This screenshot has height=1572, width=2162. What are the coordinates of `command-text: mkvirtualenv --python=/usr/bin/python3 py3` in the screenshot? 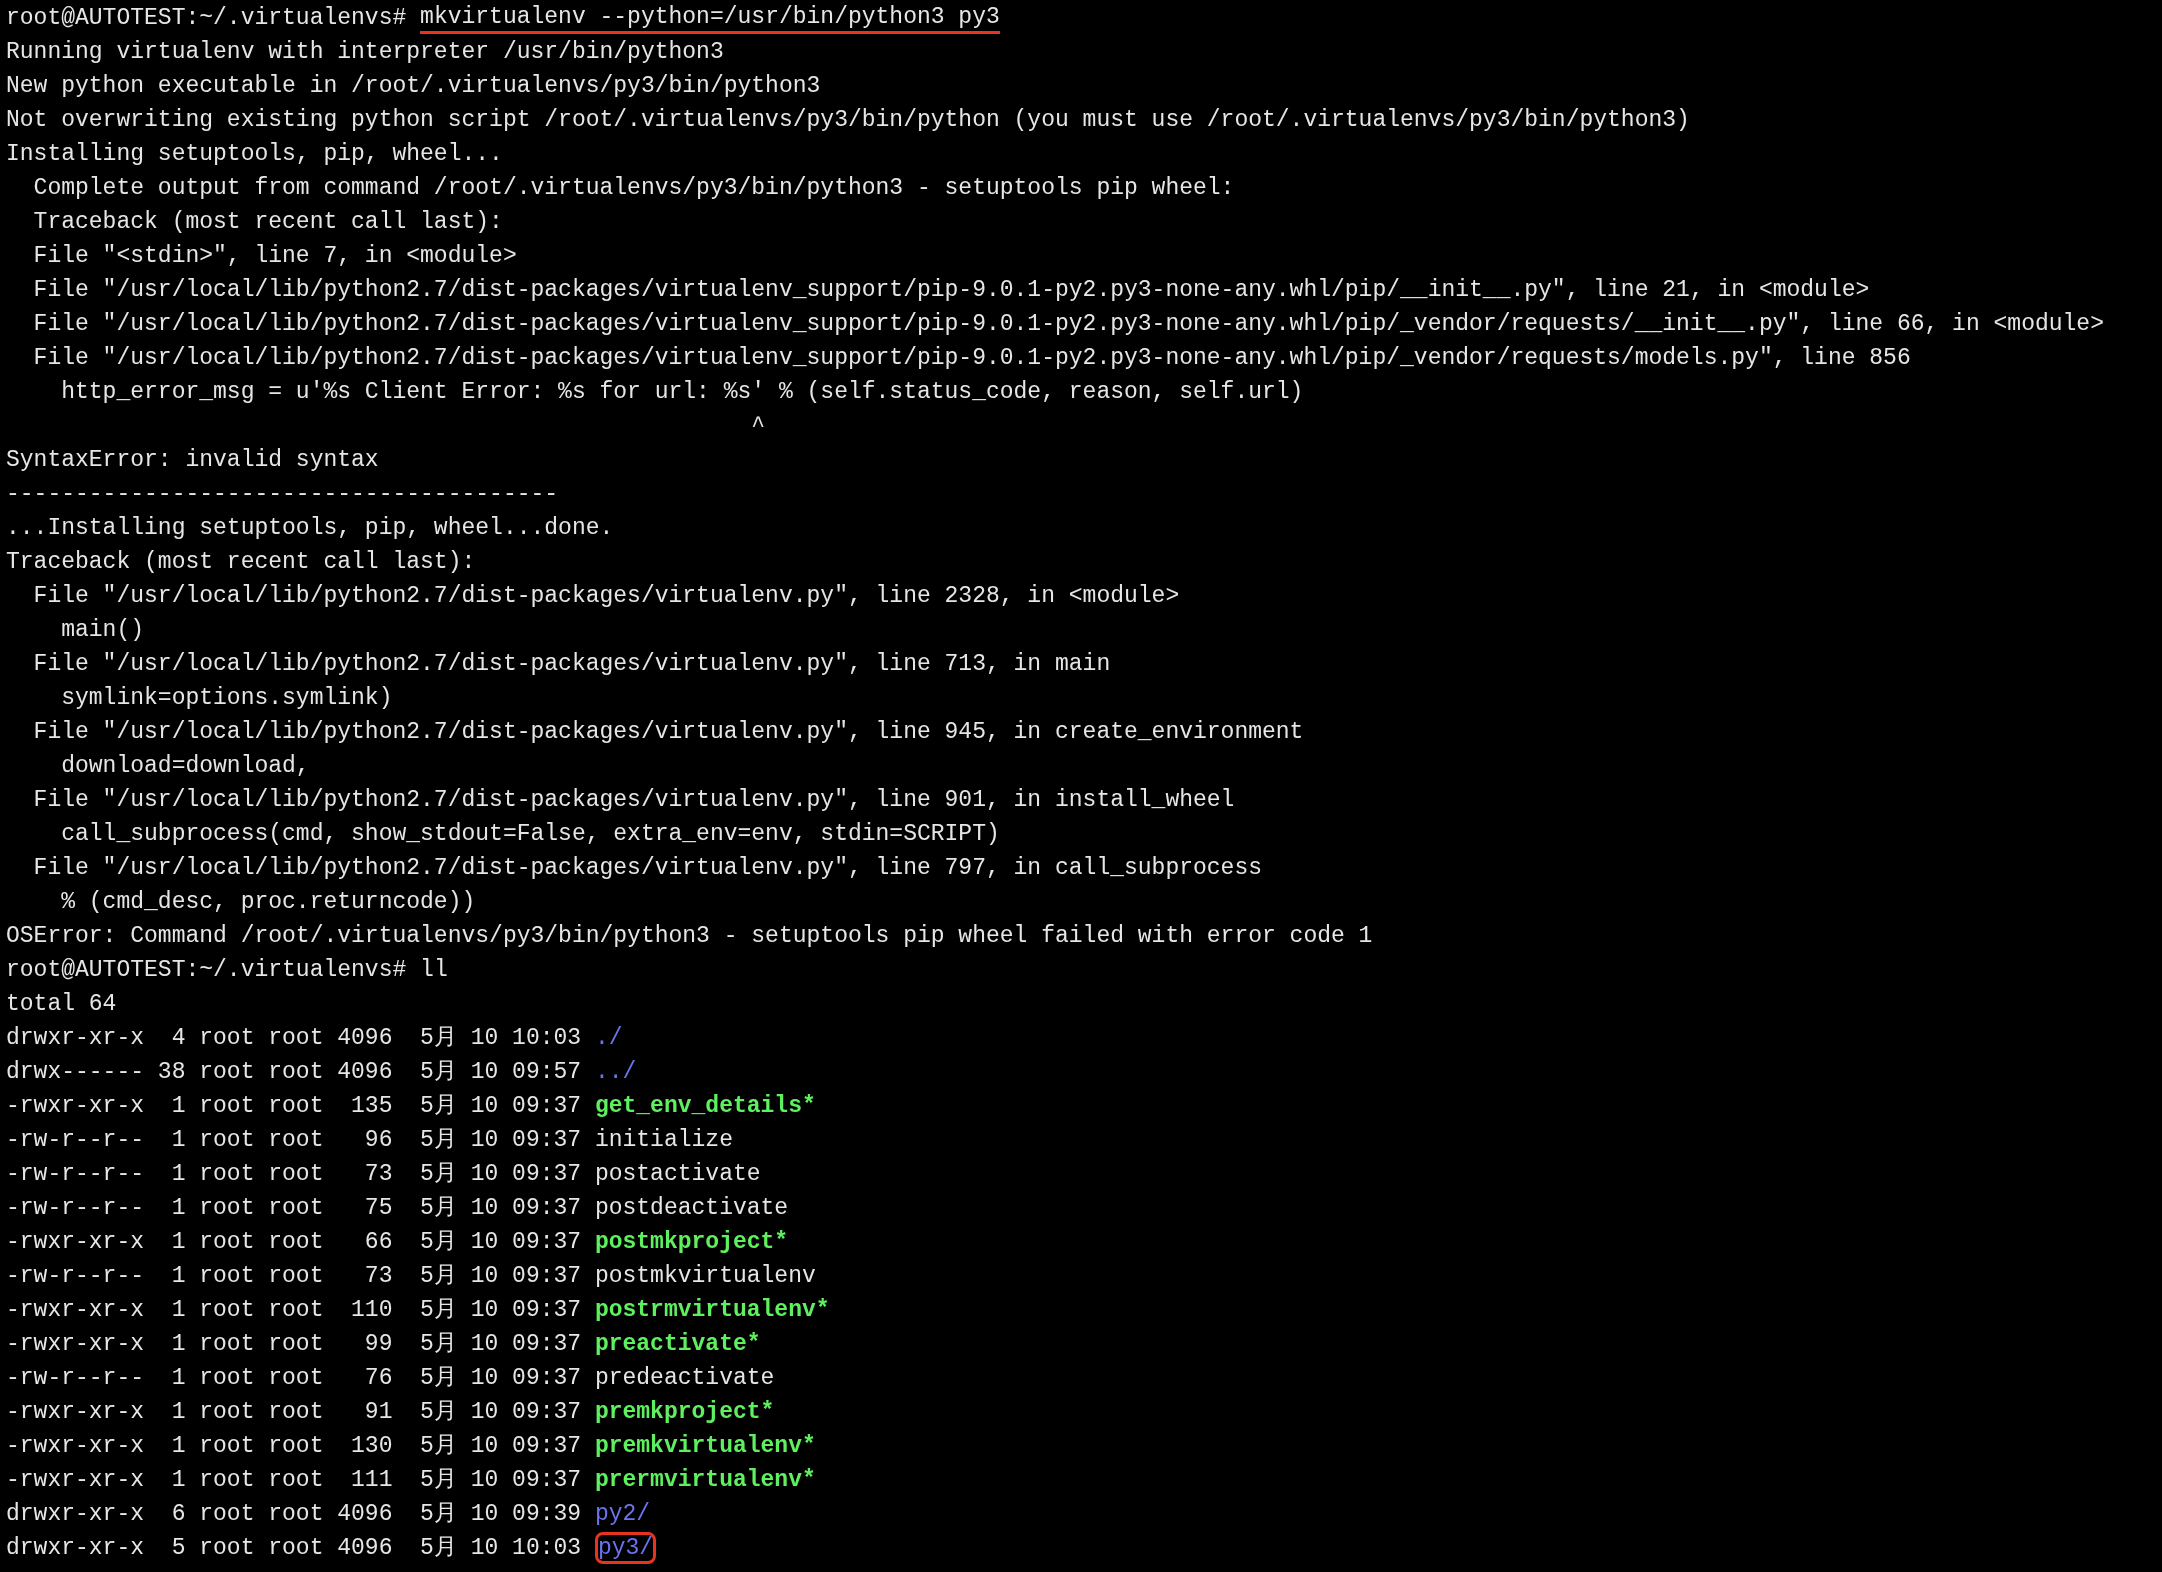 It's located at (710, 18).